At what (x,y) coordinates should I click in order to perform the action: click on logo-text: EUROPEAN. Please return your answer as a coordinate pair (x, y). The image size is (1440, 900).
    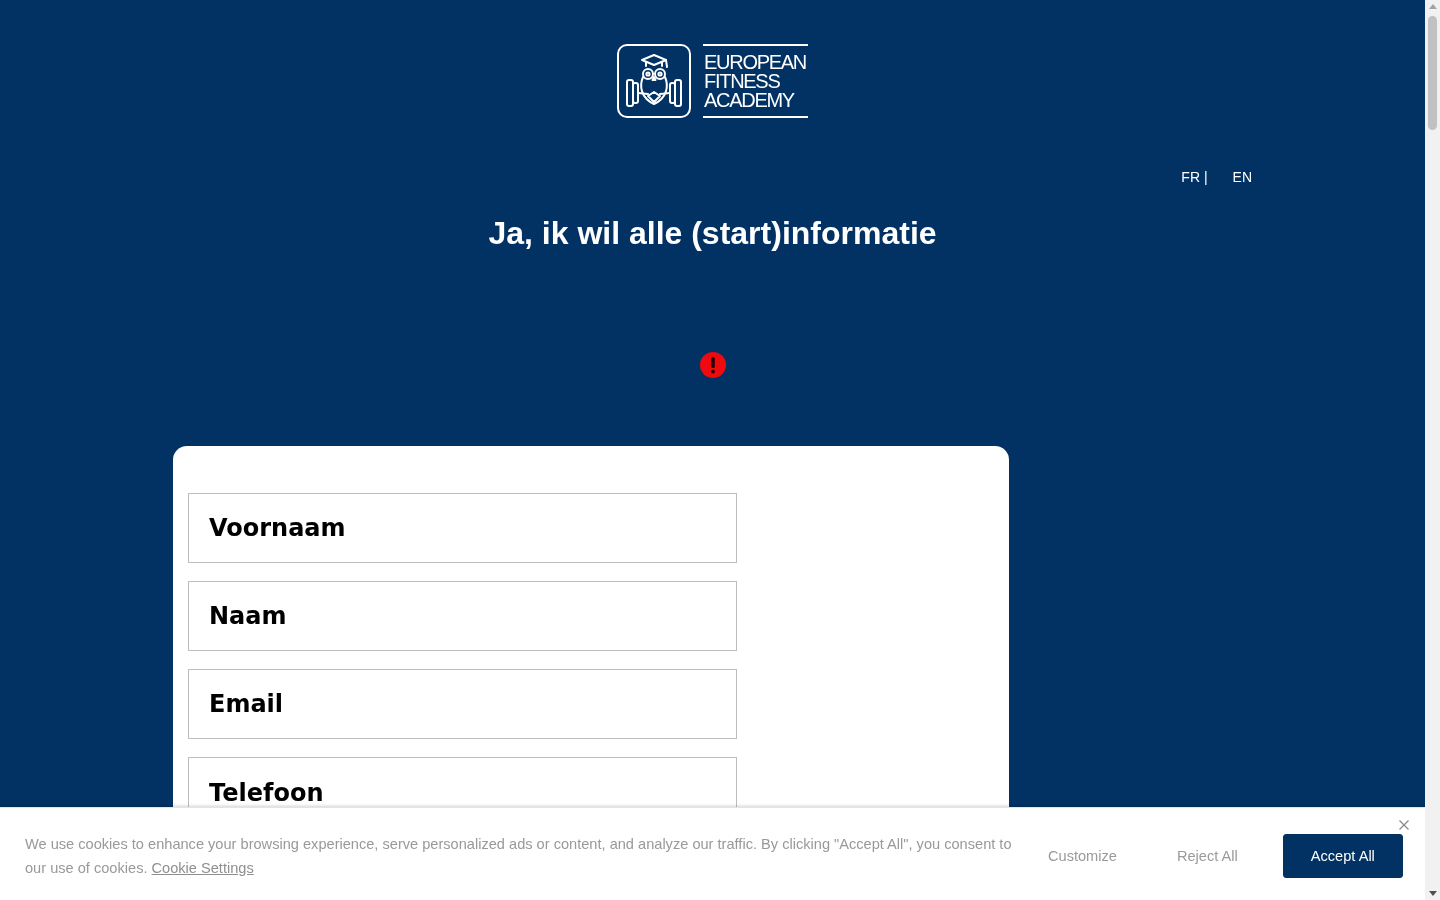
    Looking at the image, I should click on (755, 62).